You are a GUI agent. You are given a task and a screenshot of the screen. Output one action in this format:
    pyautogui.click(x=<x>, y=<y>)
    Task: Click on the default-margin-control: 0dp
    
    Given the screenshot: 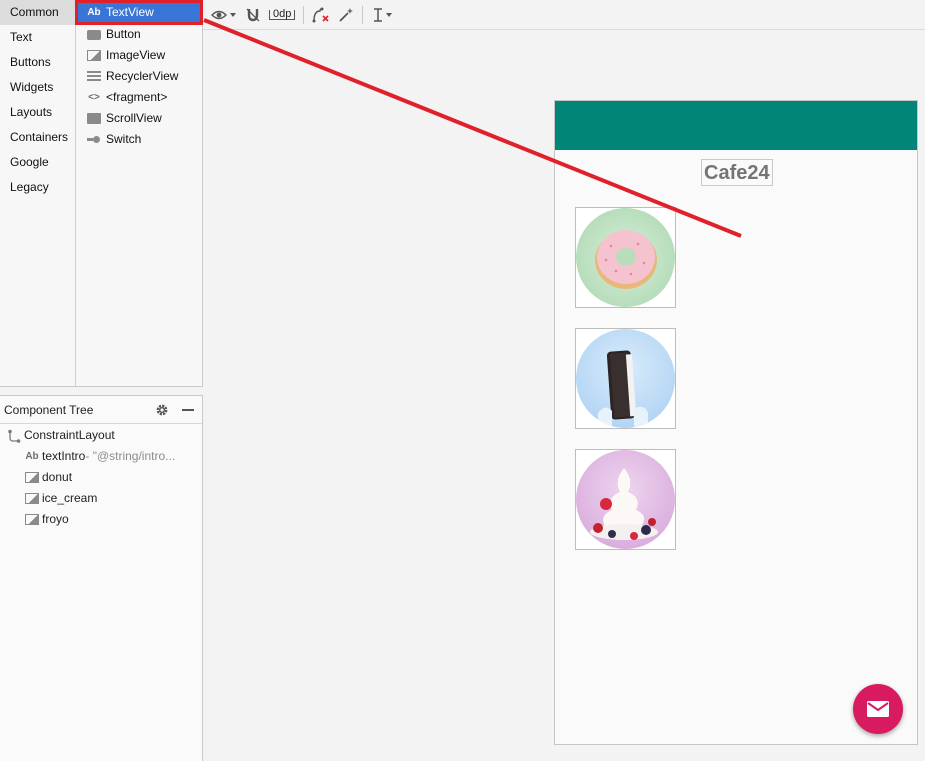 What is the action you would take?
    pyautogui.click(x=282, y=15)
    